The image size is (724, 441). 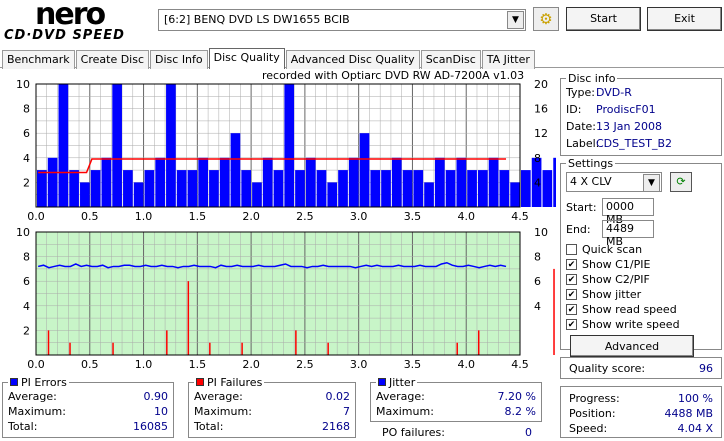 What do you see at coordinates (516, 396) in the screenshot?
I see `jitter-avg: 7.20 %` at bounding box center [516, 396].